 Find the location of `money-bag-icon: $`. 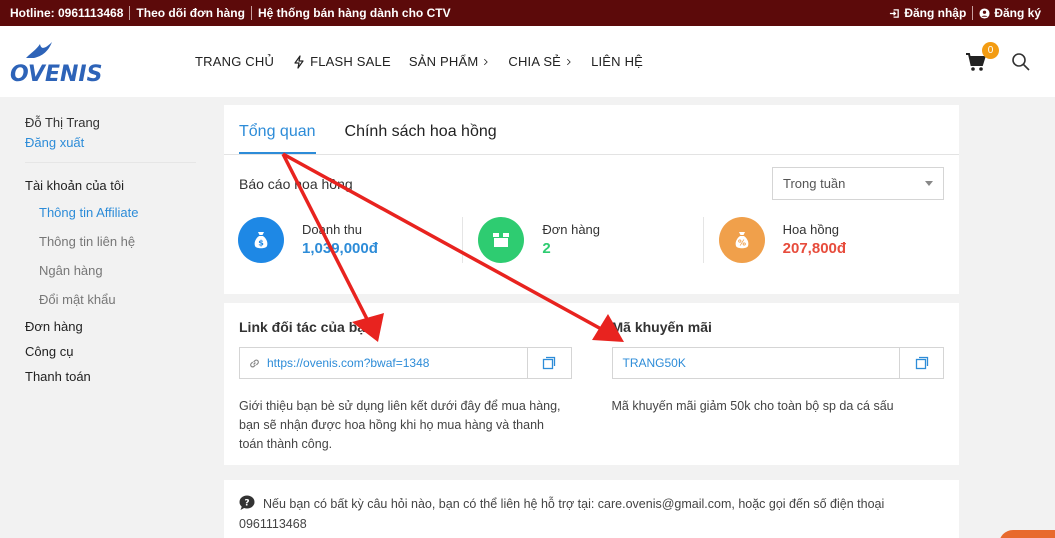

money-bag-icon: $ is located at coordinates (261, 240).